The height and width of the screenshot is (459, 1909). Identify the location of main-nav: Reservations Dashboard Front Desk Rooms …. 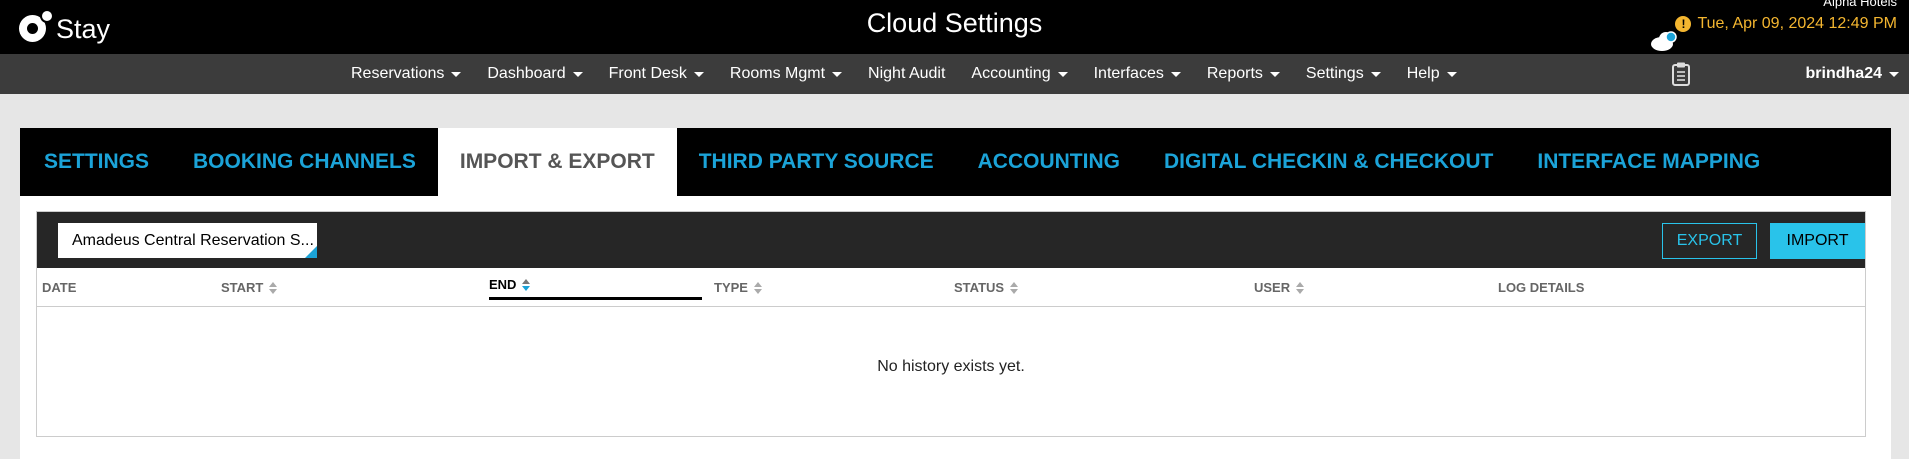
(954, 74).